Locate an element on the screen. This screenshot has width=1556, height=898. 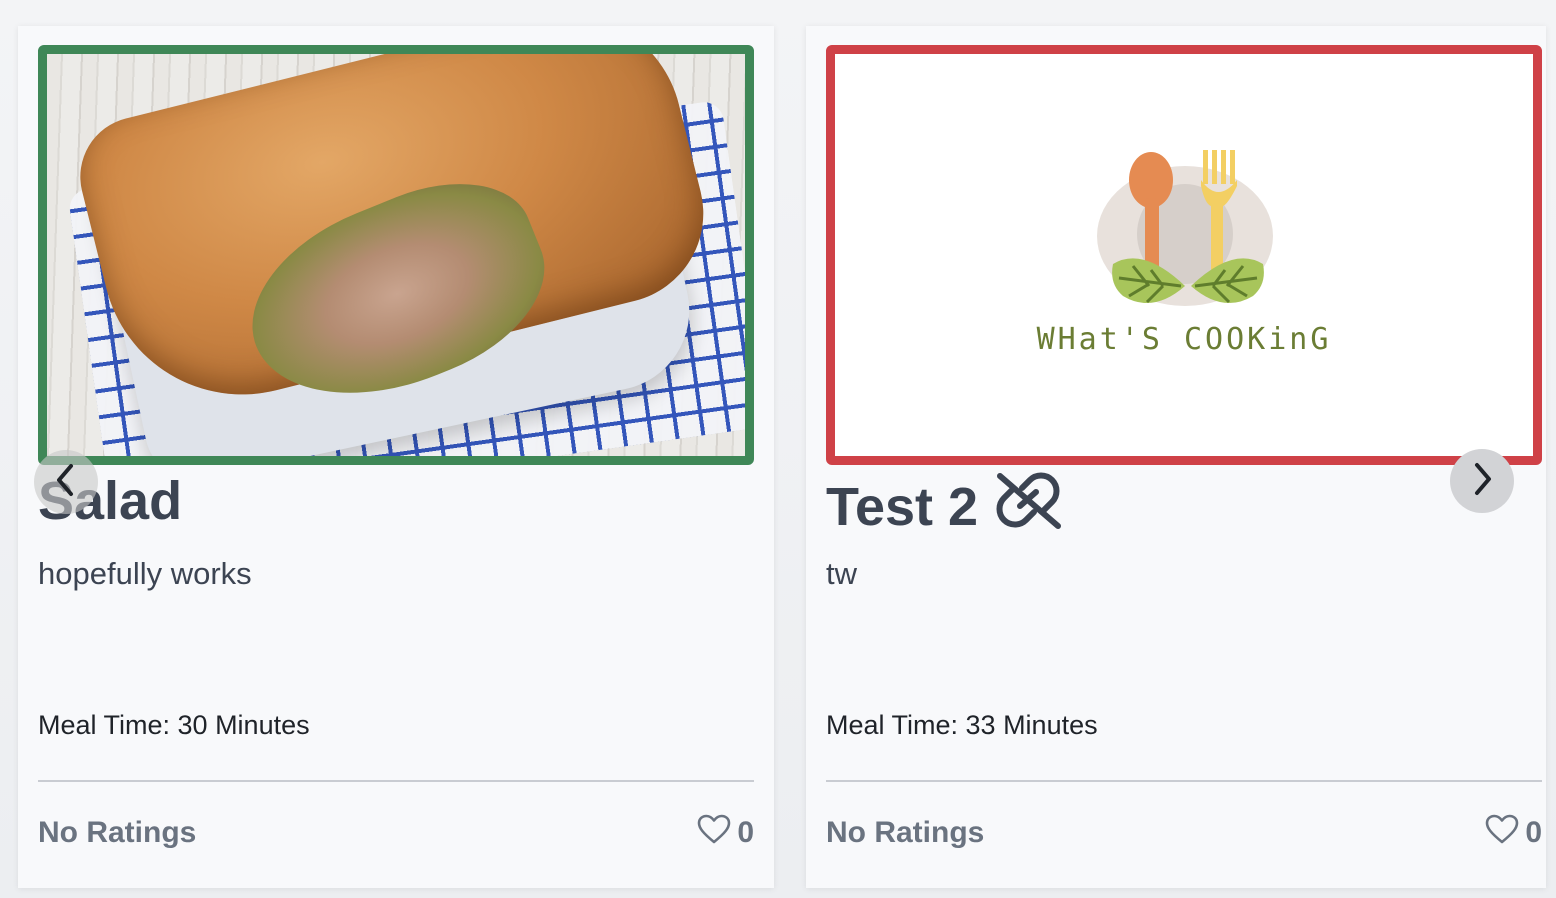
chevron-right-icon is located at coordinates (1482, 481).